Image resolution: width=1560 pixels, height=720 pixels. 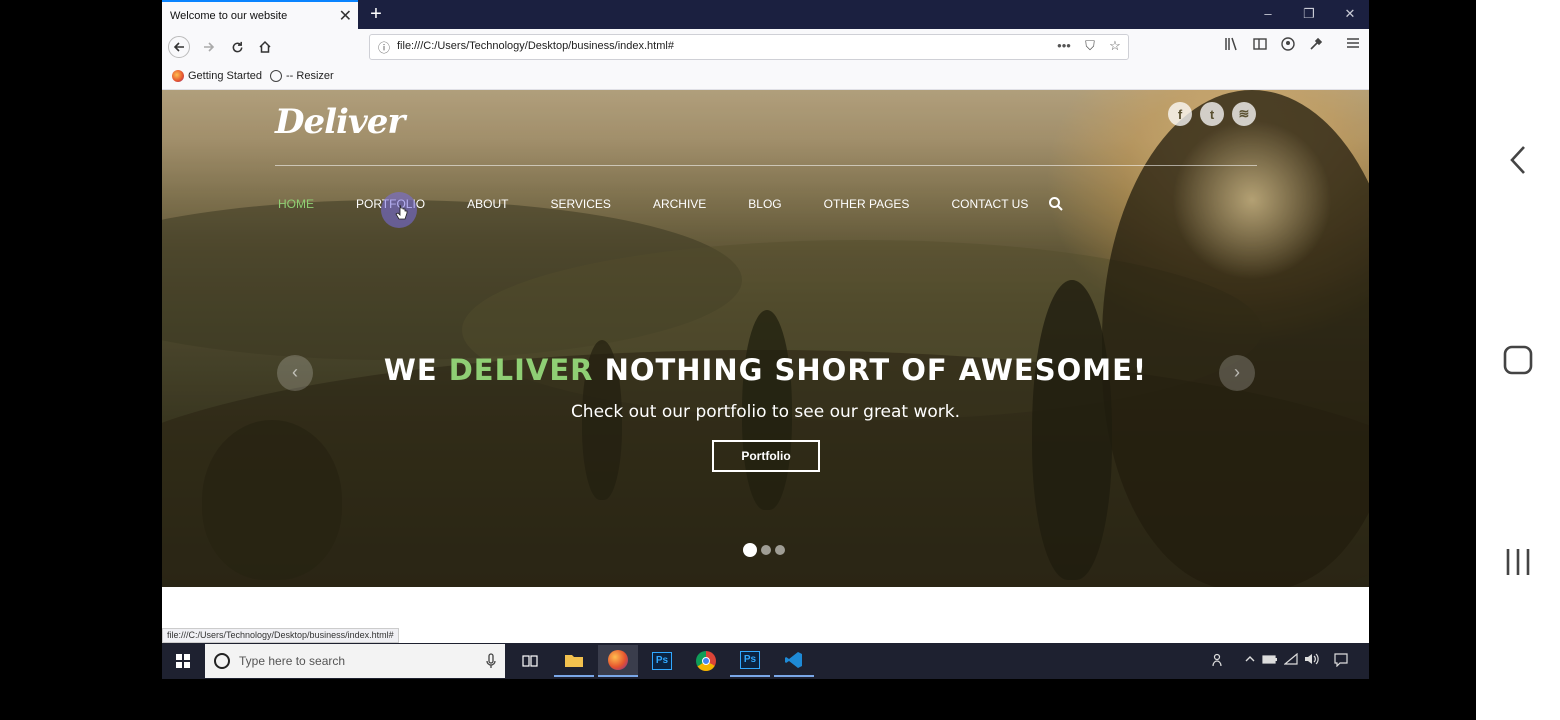 I want to click on search-icon, so click(x=1057, y=205).